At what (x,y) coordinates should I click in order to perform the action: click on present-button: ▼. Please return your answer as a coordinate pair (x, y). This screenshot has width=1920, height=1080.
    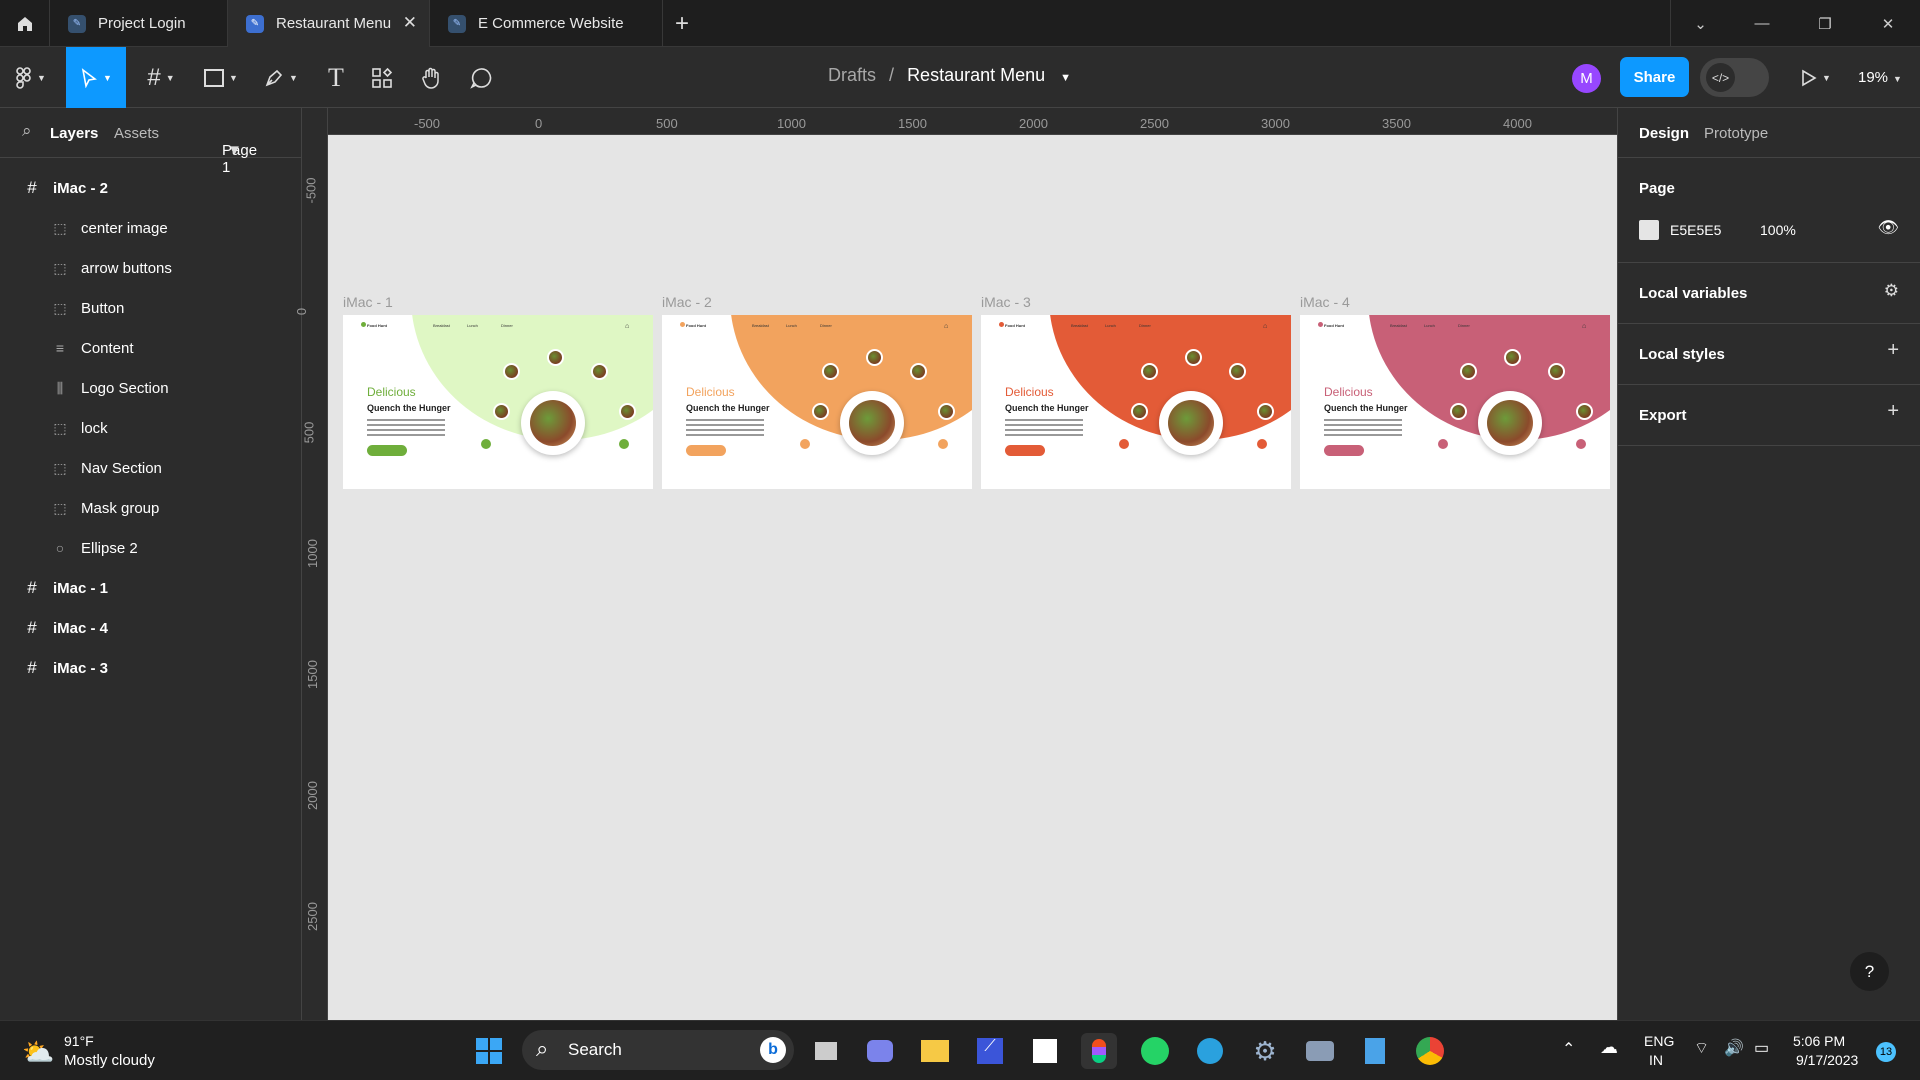
    Looking at the image, I should click on (1816, 77).